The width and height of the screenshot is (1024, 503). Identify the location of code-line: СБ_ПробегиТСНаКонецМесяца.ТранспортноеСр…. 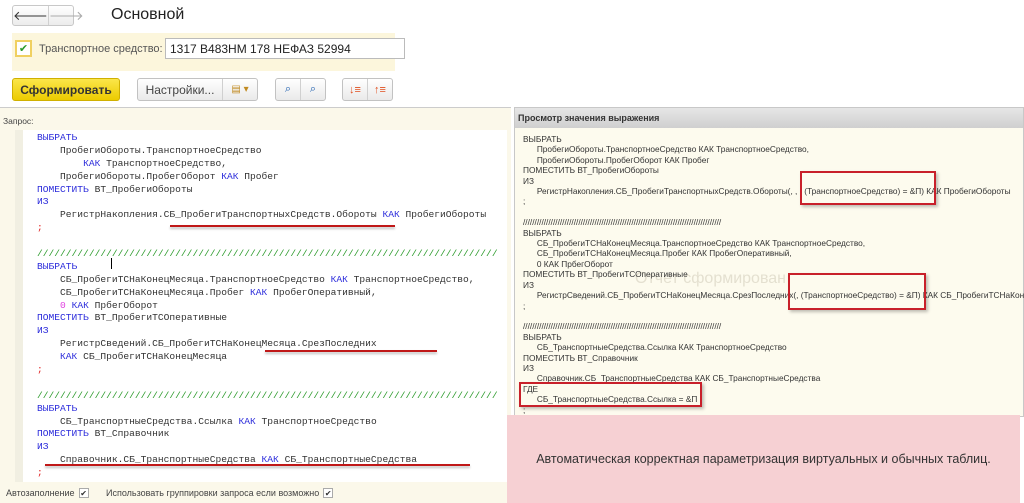
(267, 280).